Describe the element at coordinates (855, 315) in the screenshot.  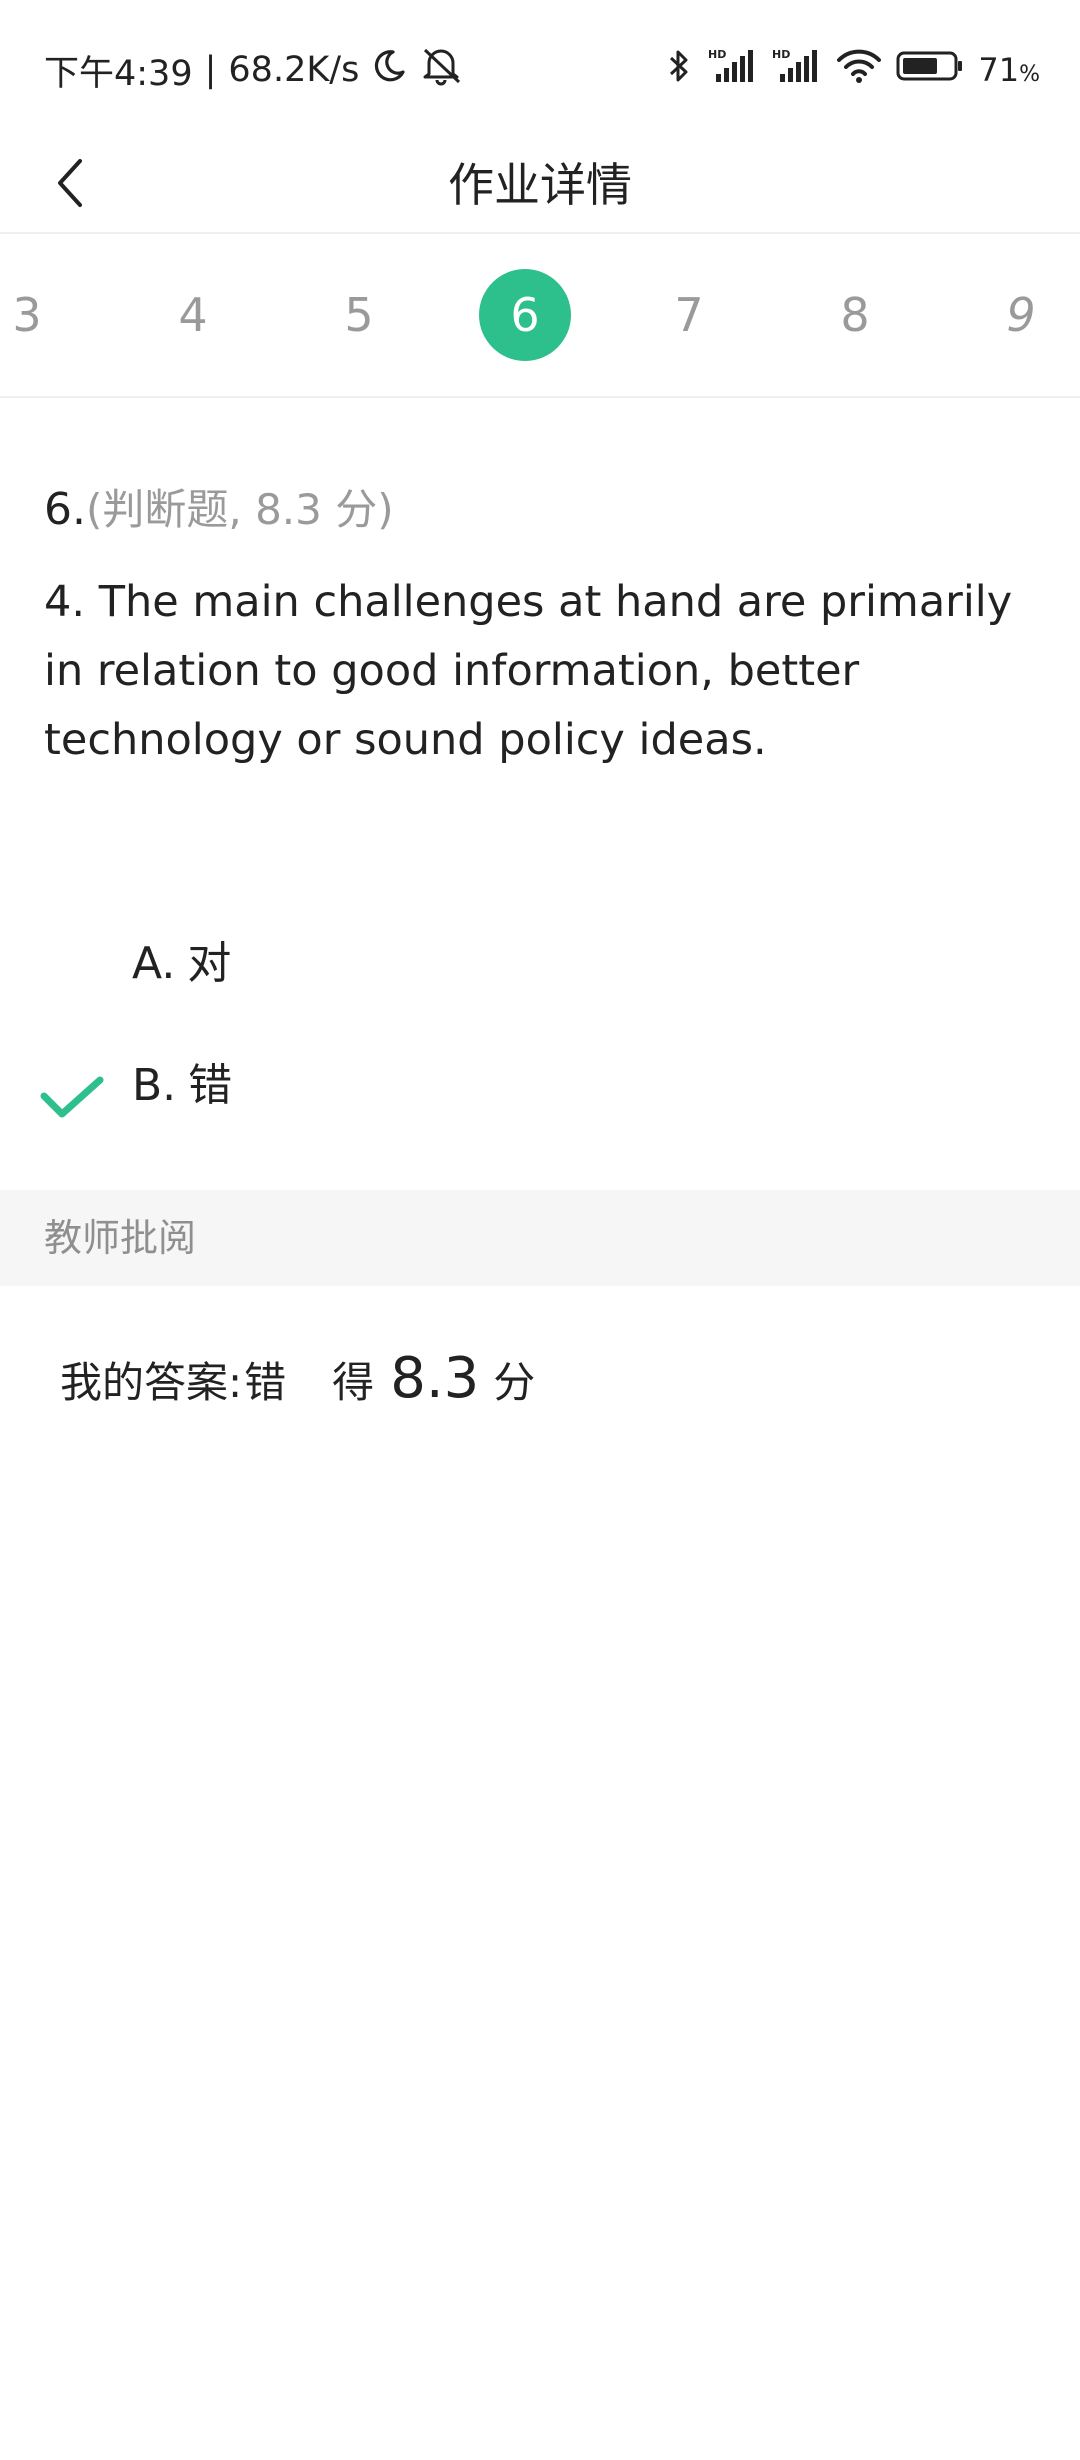
I see `question-nav-item: 8` at that location.